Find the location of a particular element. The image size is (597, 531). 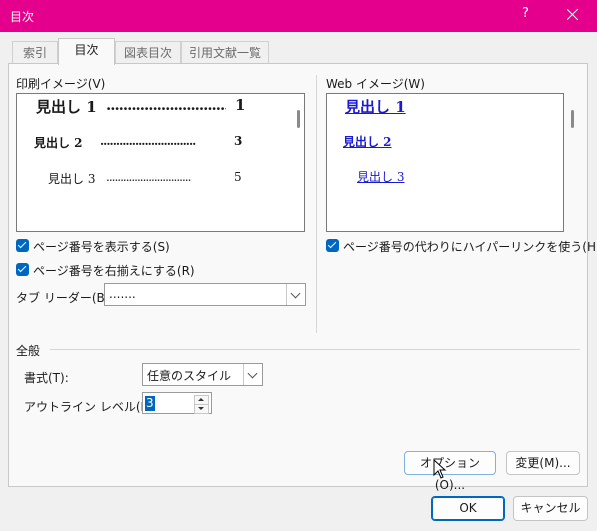

print-line-3: 見出し 3 .............................. 5 is located at coordinates (153, 179).